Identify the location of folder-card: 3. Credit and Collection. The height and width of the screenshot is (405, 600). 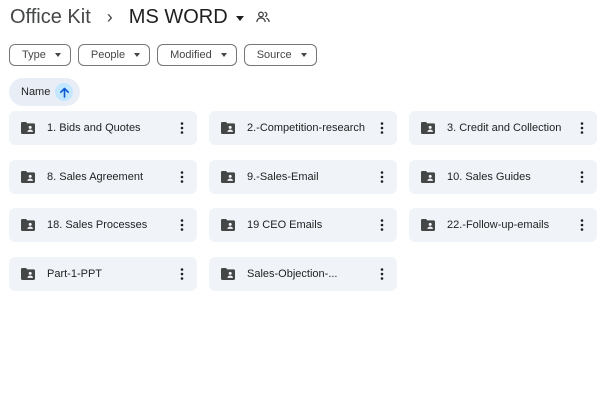
(503, 128).